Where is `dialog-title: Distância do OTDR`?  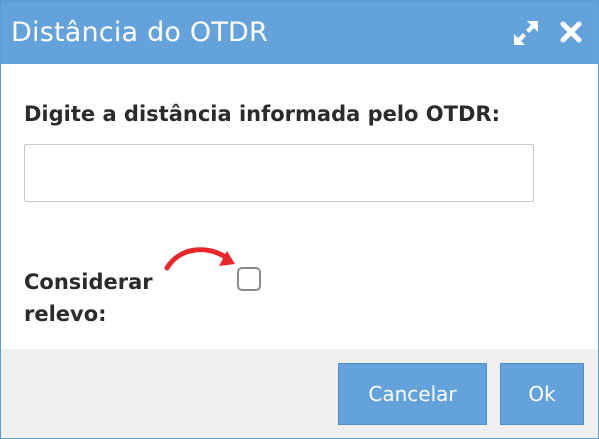 dialog-title: Distância do OTDR is located at coordinates (140, 32).